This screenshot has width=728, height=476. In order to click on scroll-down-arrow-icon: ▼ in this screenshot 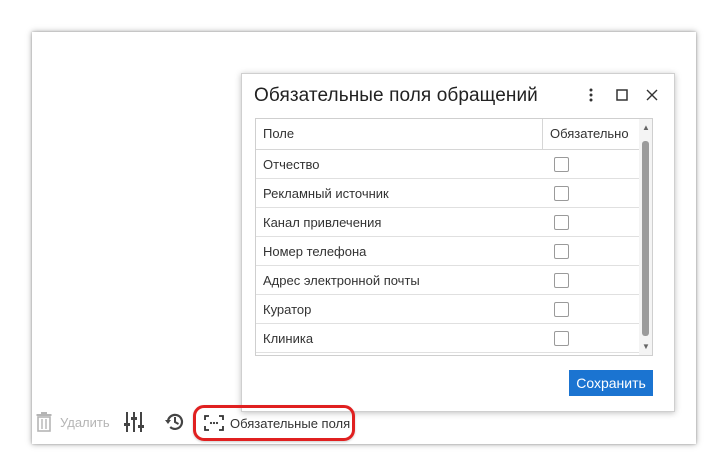, I will do `click(646, 346)`.